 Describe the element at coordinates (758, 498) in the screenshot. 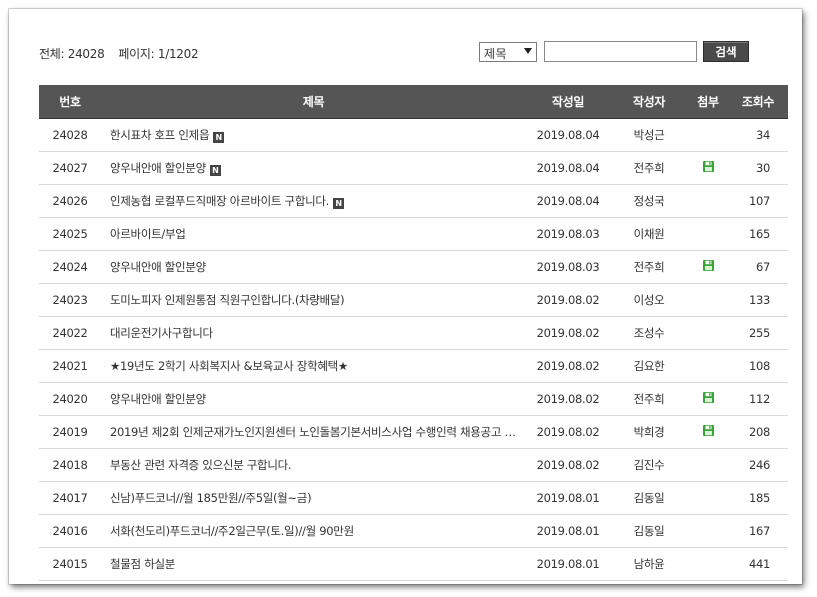

I see `view-count: 185` at that location.